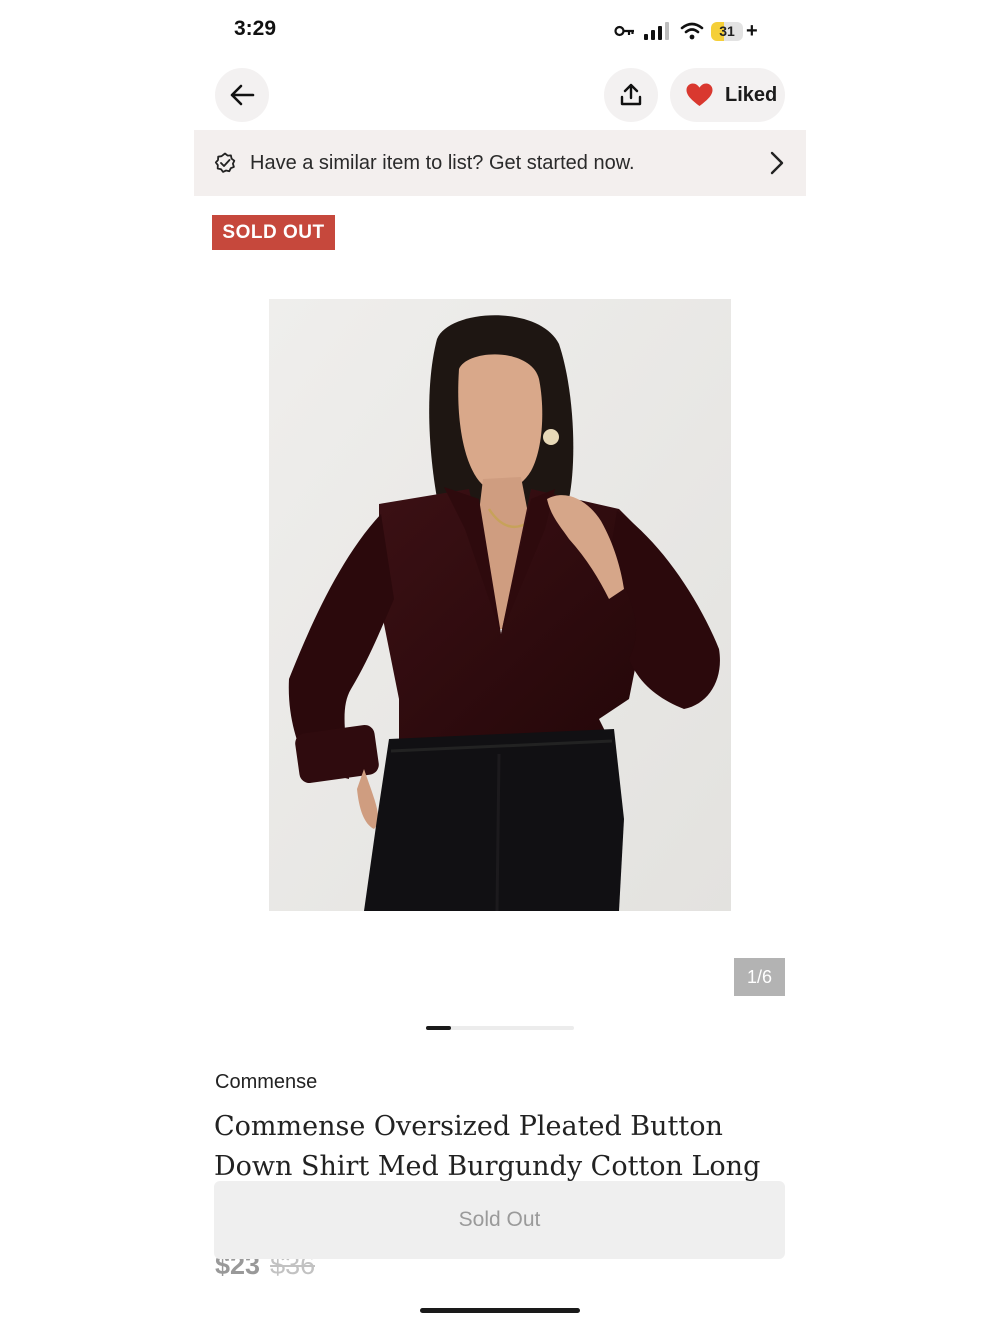  I want to click on battery-indicator: 31 +, so click(734, 30).